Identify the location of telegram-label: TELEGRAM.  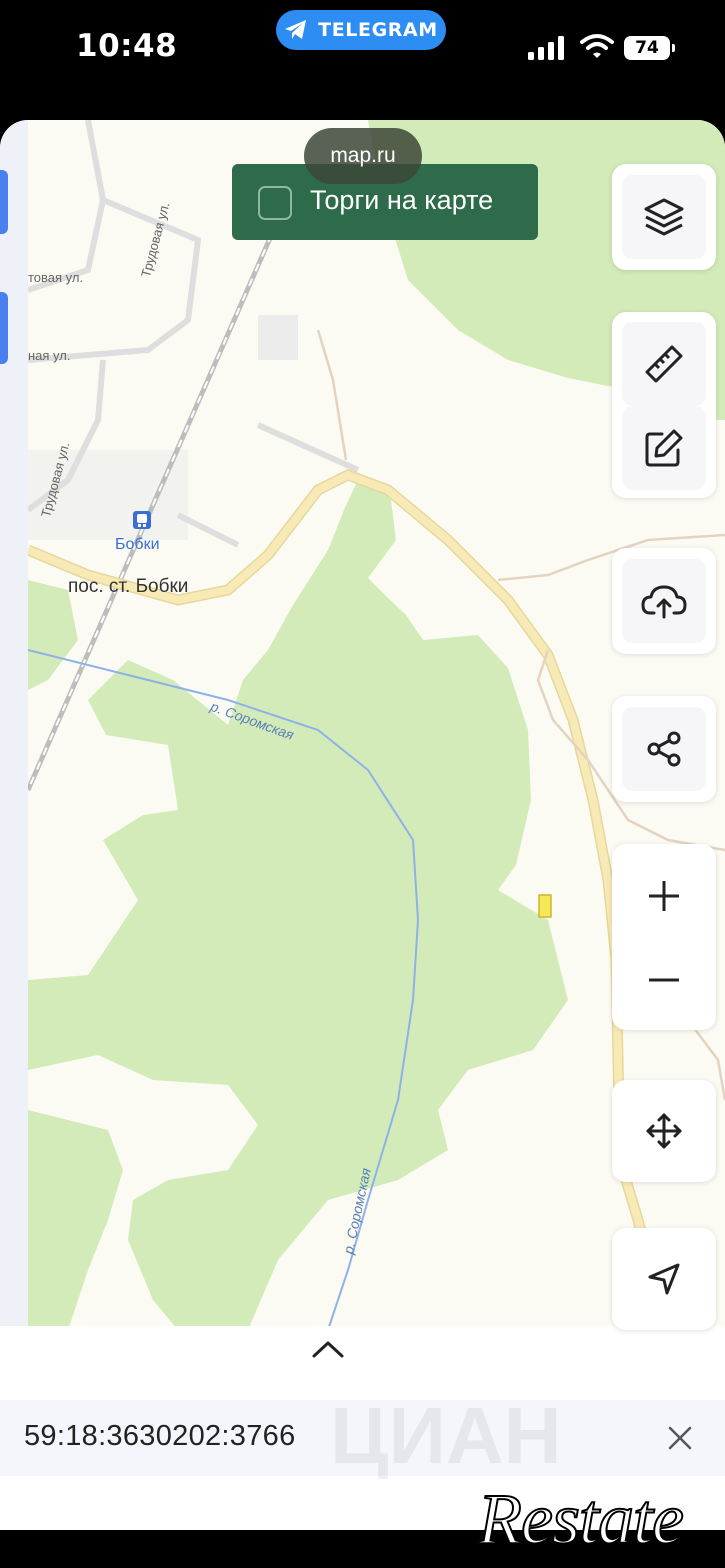
(378, 30).